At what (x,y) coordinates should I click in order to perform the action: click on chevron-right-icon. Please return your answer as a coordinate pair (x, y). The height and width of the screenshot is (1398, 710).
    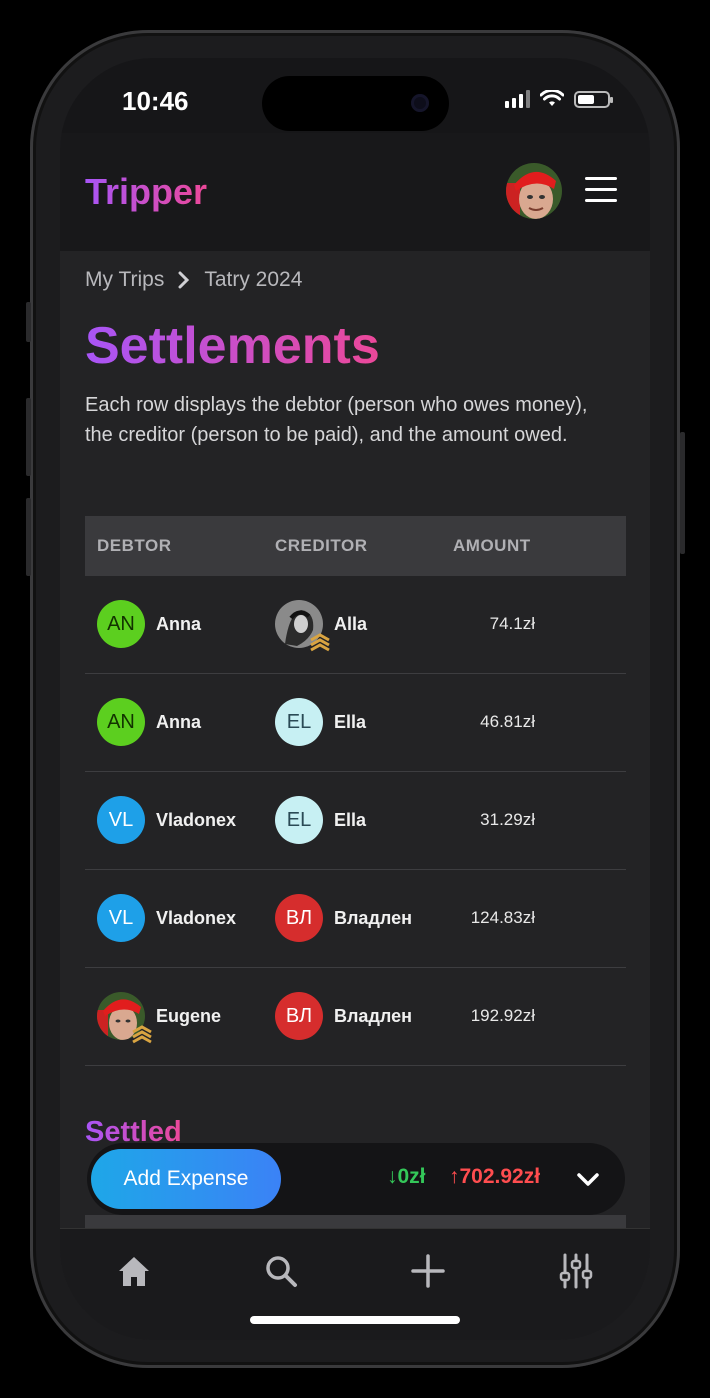
    Looking at the image, I should click on (184, 280).